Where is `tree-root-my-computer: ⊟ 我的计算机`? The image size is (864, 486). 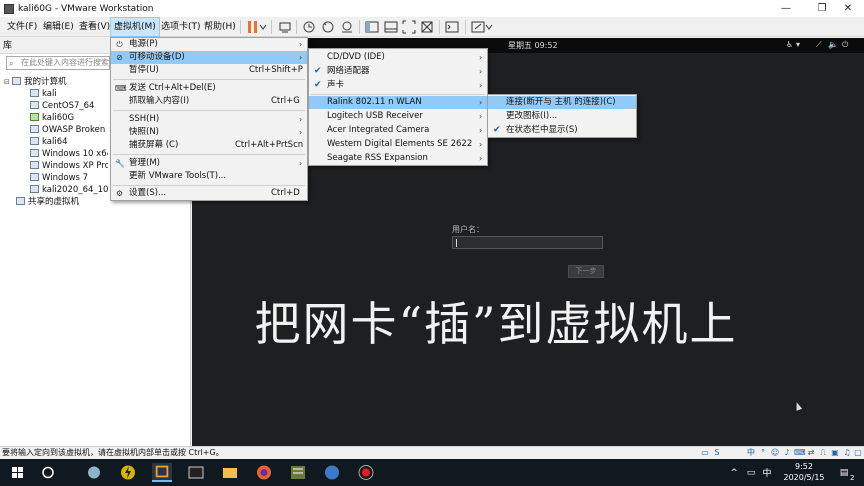
tree-root-my-computer: ⊟ 我的计算机 is located at coordinates (35, 82).